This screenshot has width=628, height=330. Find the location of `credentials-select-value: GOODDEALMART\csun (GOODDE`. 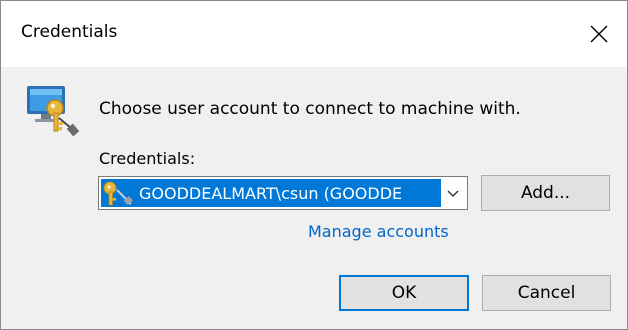

credentials-select-value: GOODDEALMART\csun (GOODDE is located at coordinates (271, 193).